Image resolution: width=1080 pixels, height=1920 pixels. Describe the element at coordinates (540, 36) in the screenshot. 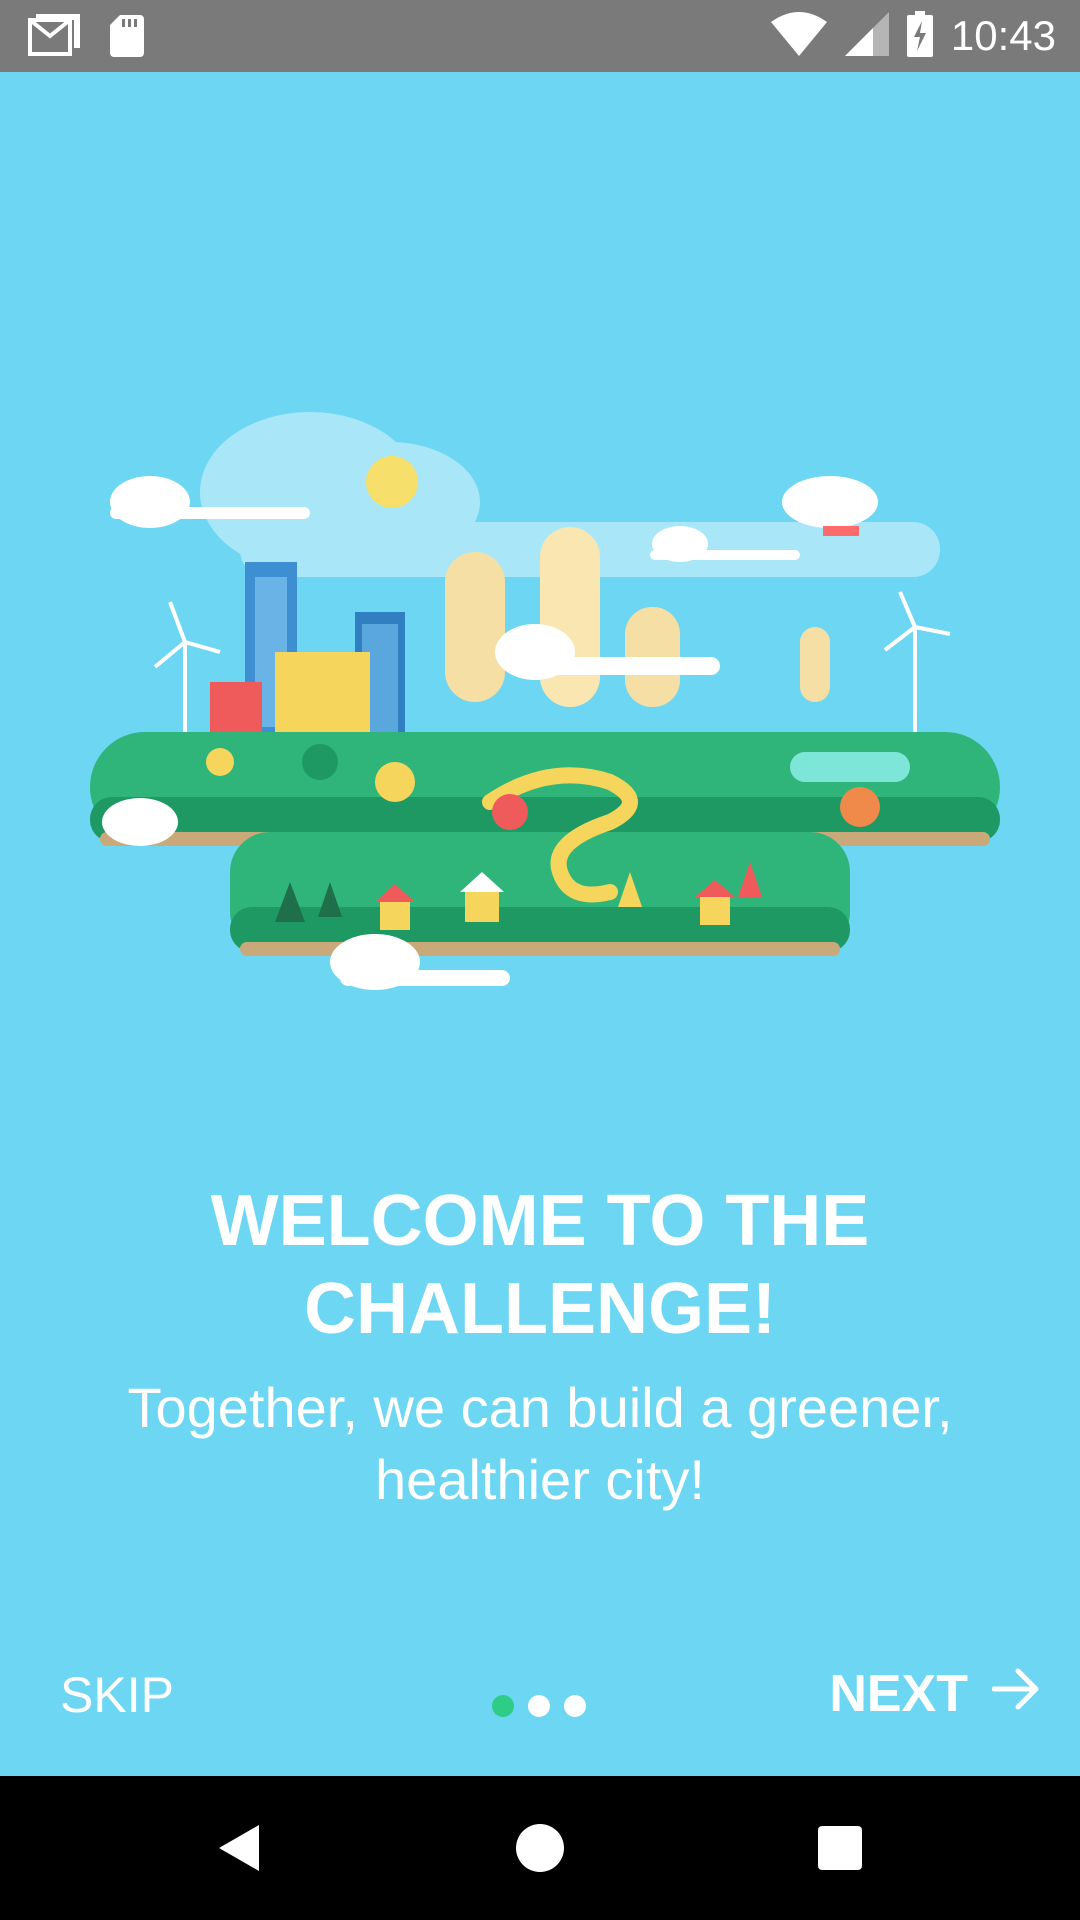

I see `status-bar: 10:43` at that location.